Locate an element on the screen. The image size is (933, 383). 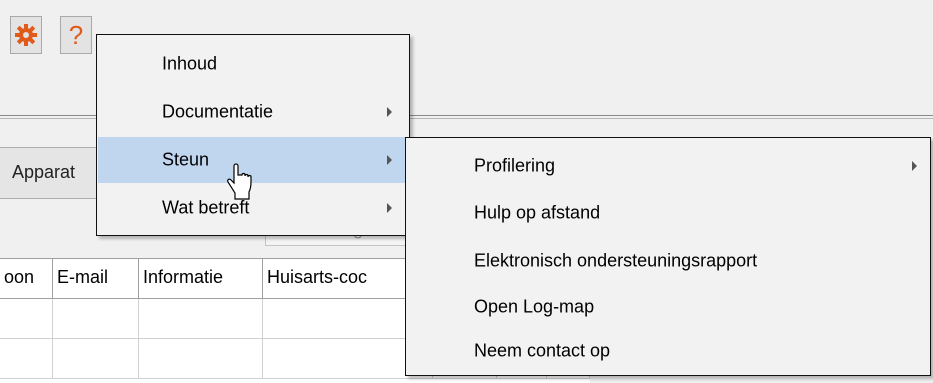
menu-item-support-report: Elektronisch ondersteuningsrapport is located at coordinates (668, 261).